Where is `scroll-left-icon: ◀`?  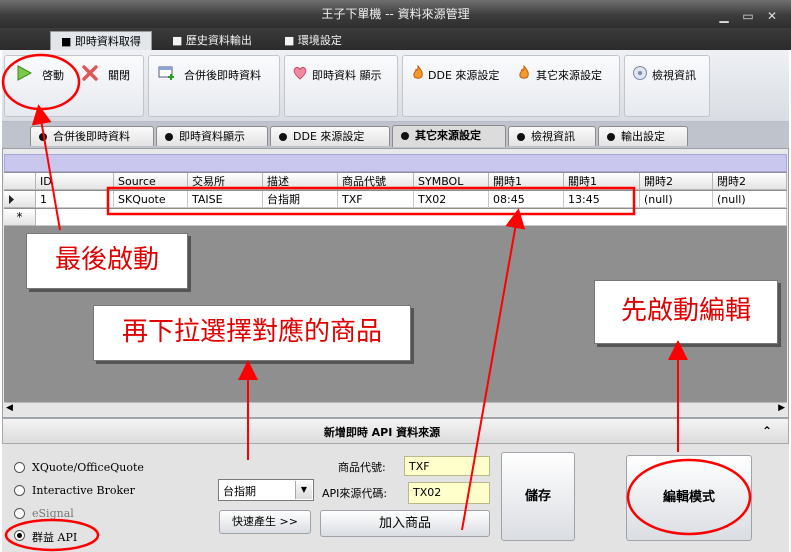 scroll-left-icon: ◀ is located at coordinates (9, 408).